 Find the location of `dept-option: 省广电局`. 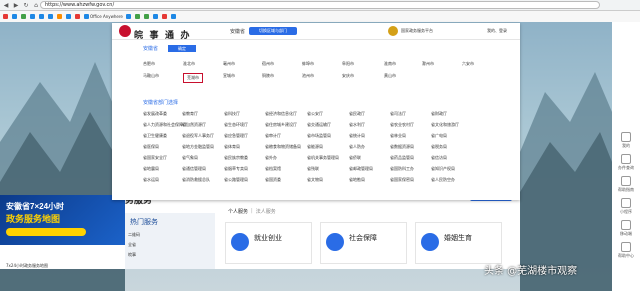

dept-option: 省广电局 is located at coordinates (439, 136).